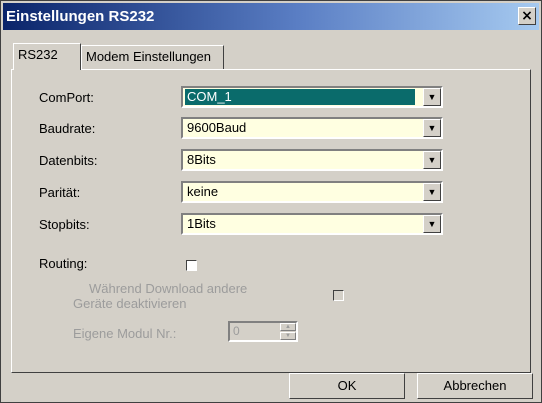 Image resolution: width=542 pixels, height=403 pixels. What do you see at coordinates (236, 331) in the screenshot?
I see `module-number-value: 0` at bounding box center [236, 331].